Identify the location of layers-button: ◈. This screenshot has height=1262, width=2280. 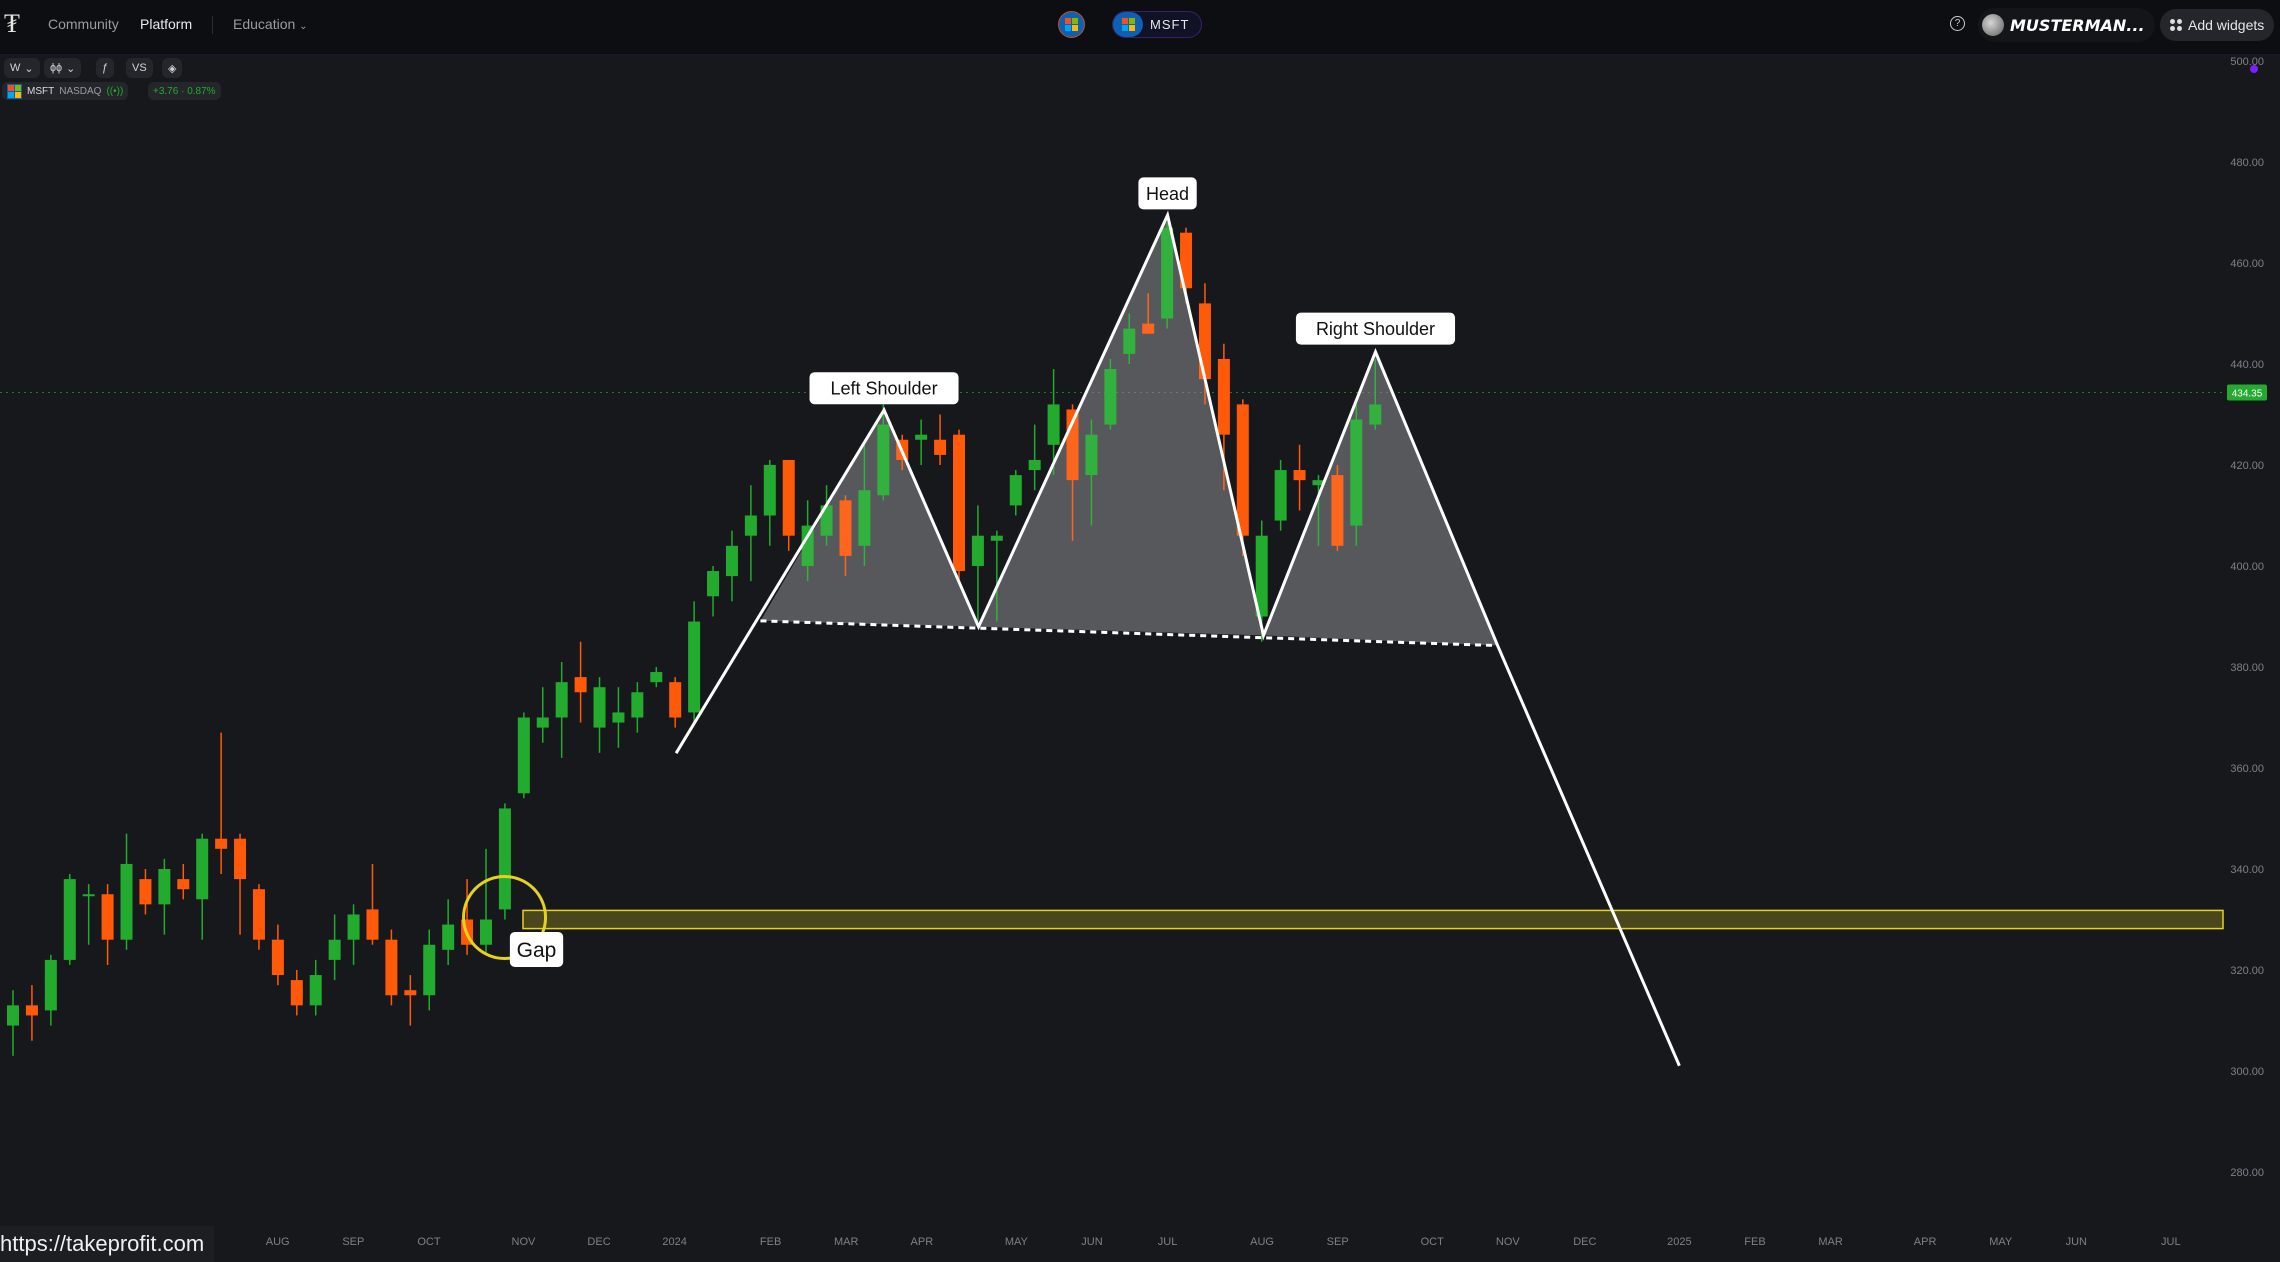
(172, 68).